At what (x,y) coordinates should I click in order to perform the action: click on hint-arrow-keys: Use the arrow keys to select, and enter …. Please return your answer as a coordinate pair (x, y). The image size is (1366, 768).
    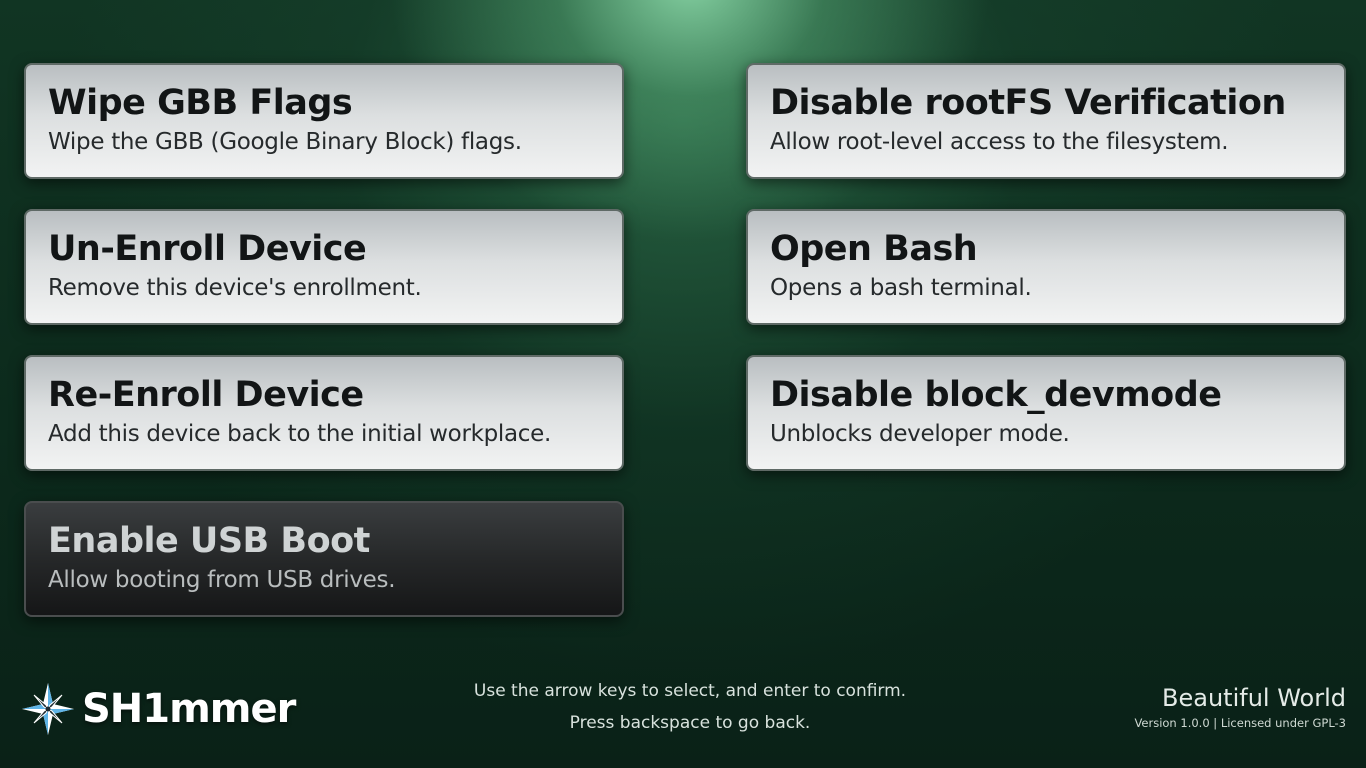
    Looking at the image, I should click on (690, 691).